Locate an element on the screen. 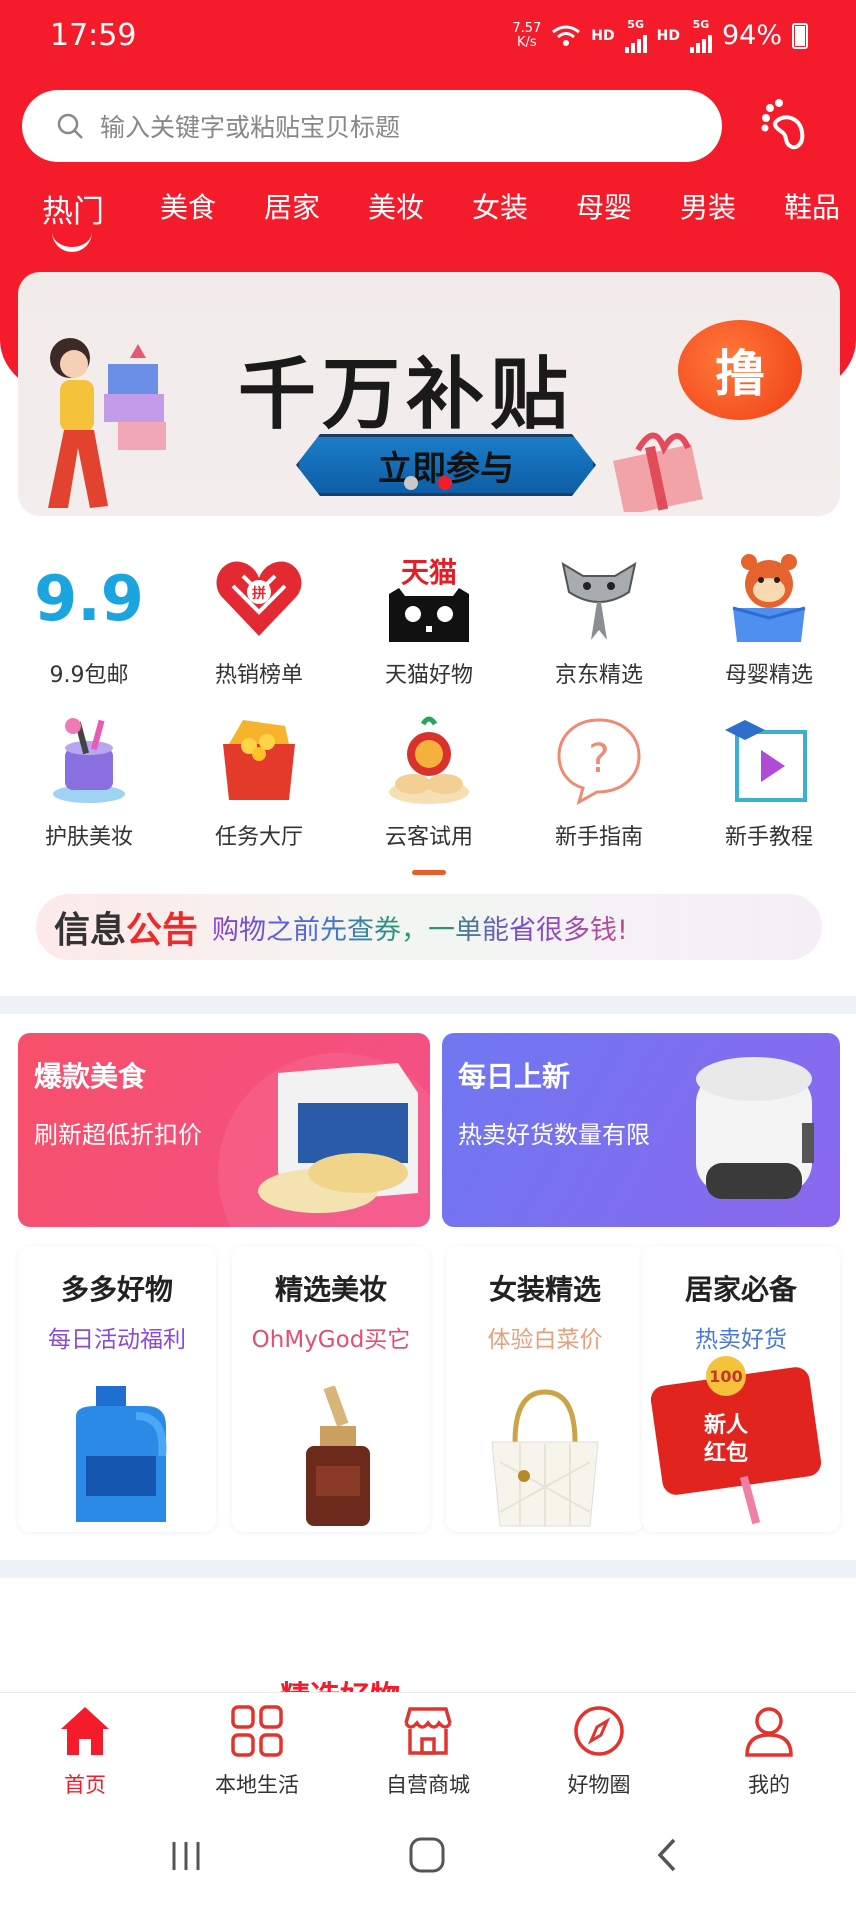 This screenshot has height=1912, width=856. tab-category-0: 热门 is located at coordinates (73, 208).